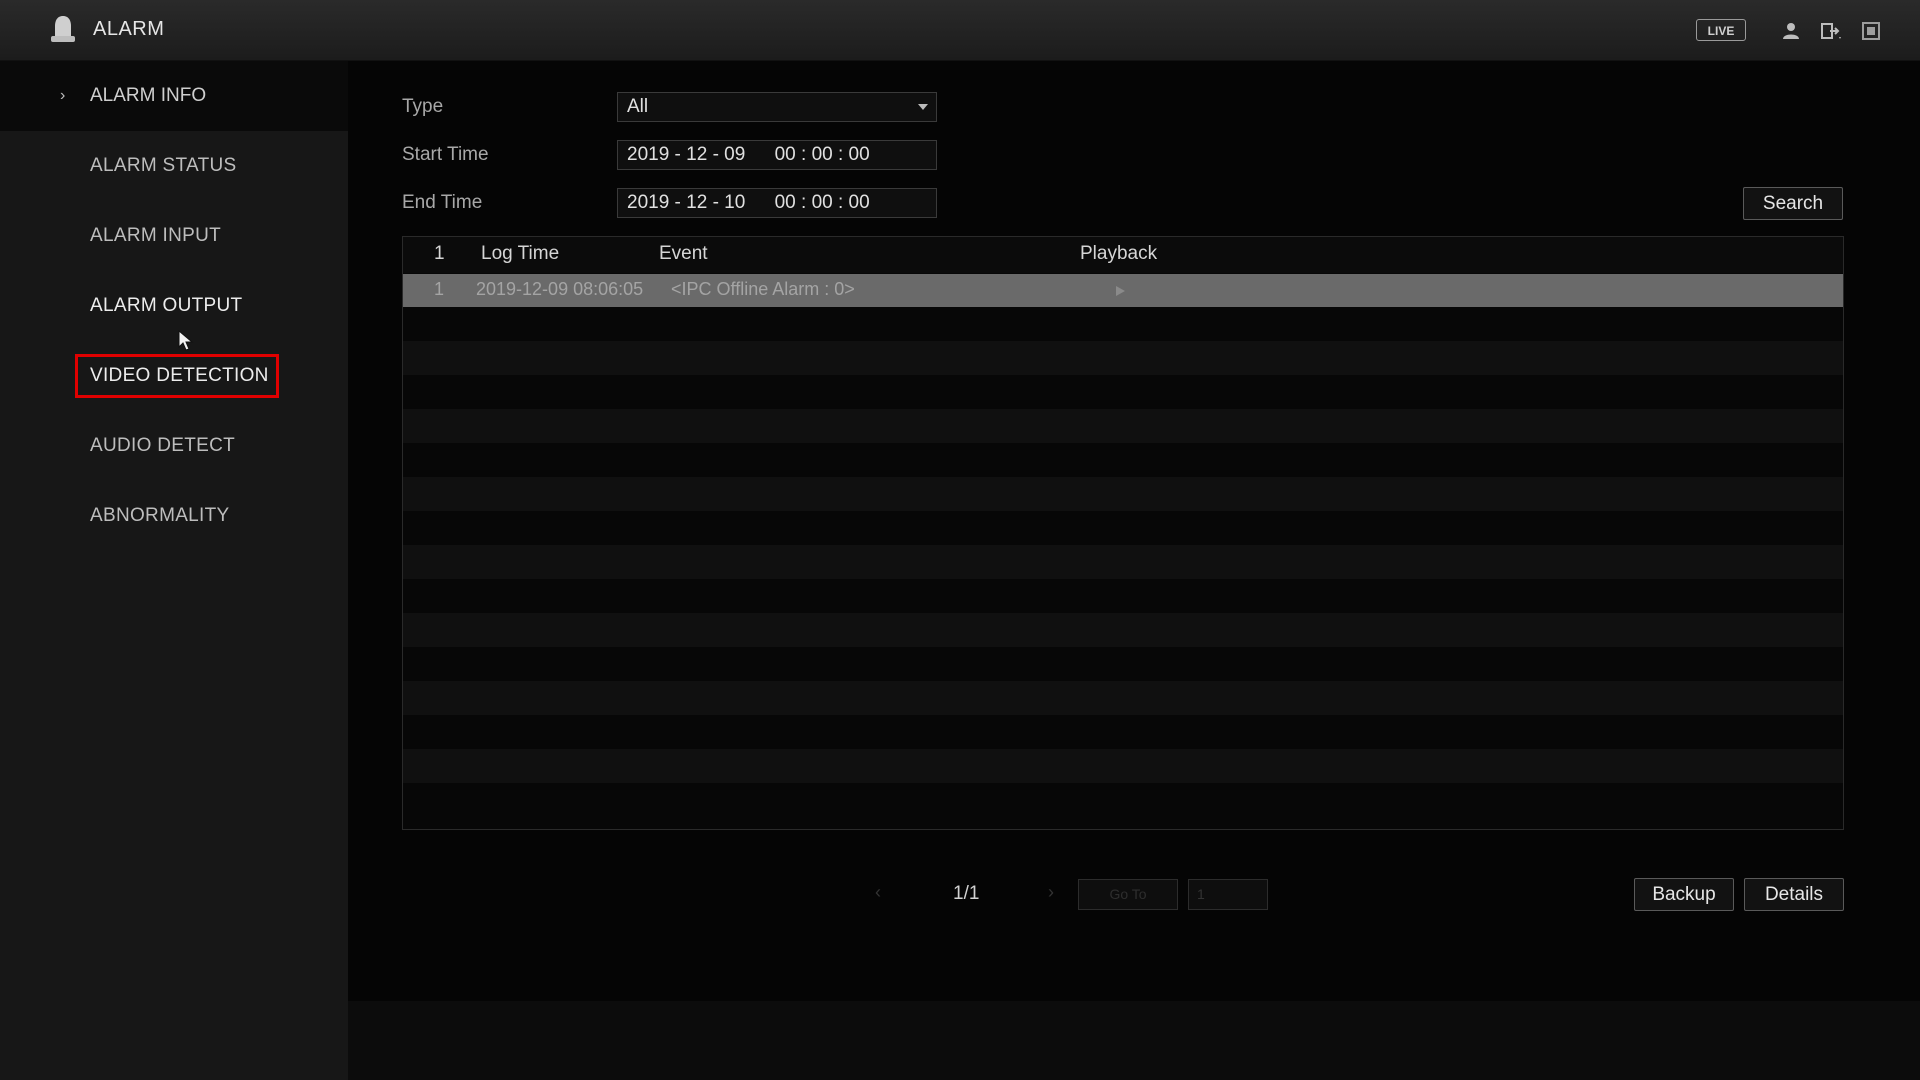 Image resolution: width=1920 pixels, height=1080 pixels. What do you see at coordinates (160, 516) in the screenshot?
I see `sidebar-item-abnormality: ABNORMALITY` at bounding box center [160, 516].